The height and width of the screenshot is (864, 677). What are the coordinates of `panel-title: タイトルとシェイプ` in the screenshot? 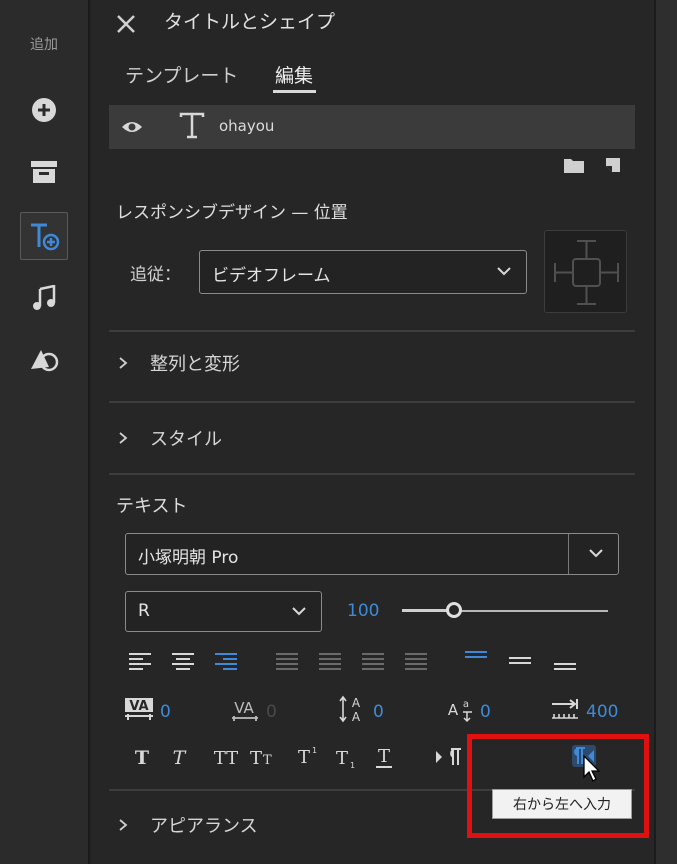 It's located at (250, 22).